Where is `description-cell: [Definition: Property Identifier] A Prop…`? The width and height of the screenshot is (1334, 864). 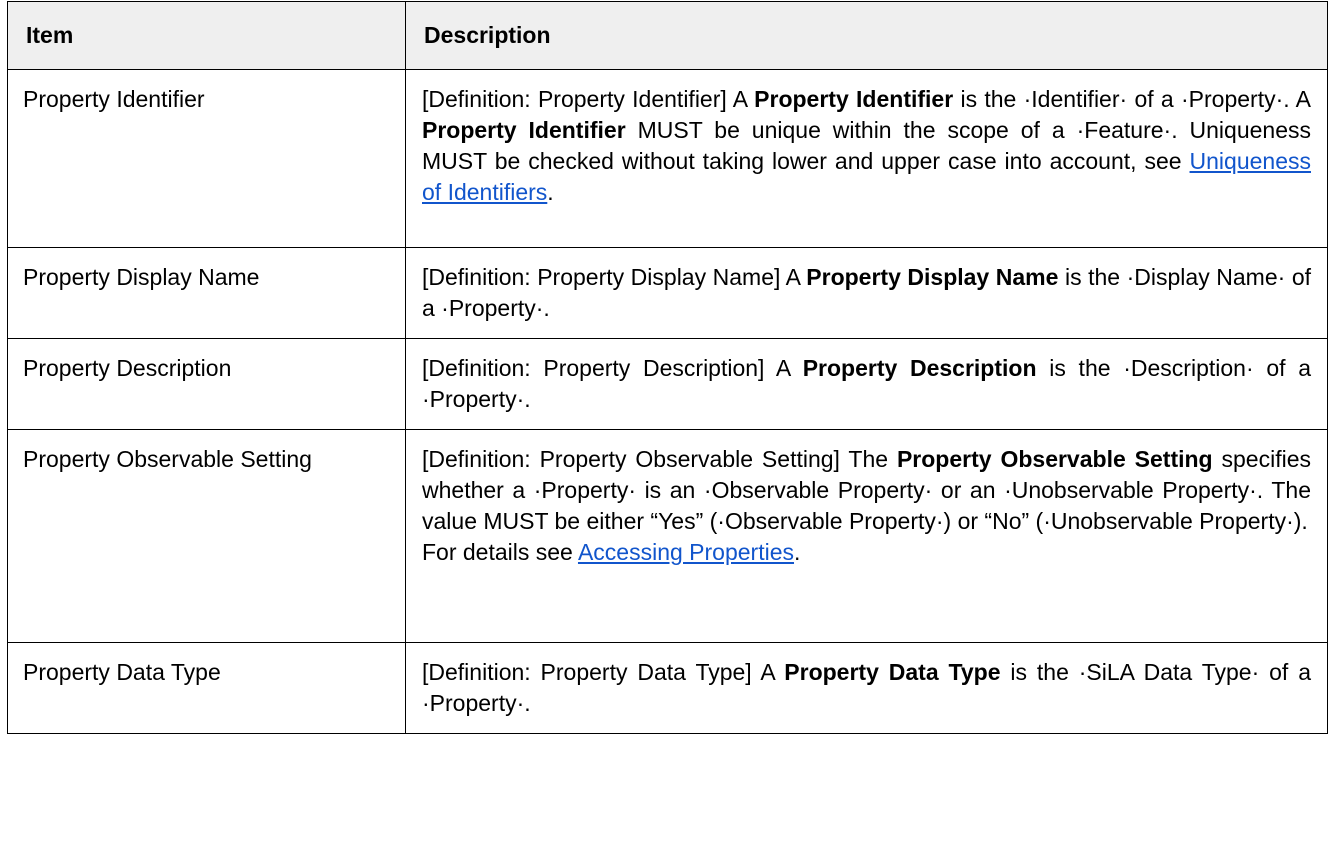
description-cell: [Definition: Property Identifier] A Prop… is located at coordinates (866, 158).